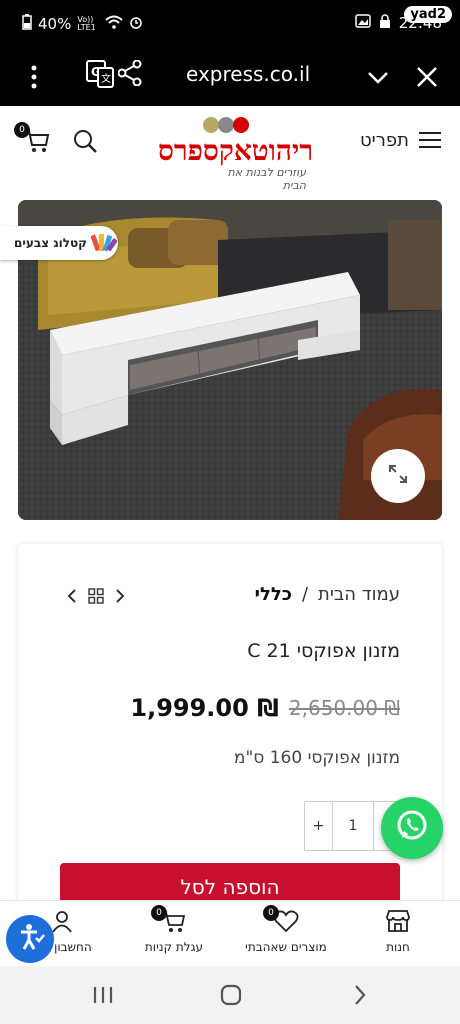 This screenshot has width=460, height=1024. I want to click on product-description: מזנון אפוקסי 160 ס"מ, so click(316, 758).